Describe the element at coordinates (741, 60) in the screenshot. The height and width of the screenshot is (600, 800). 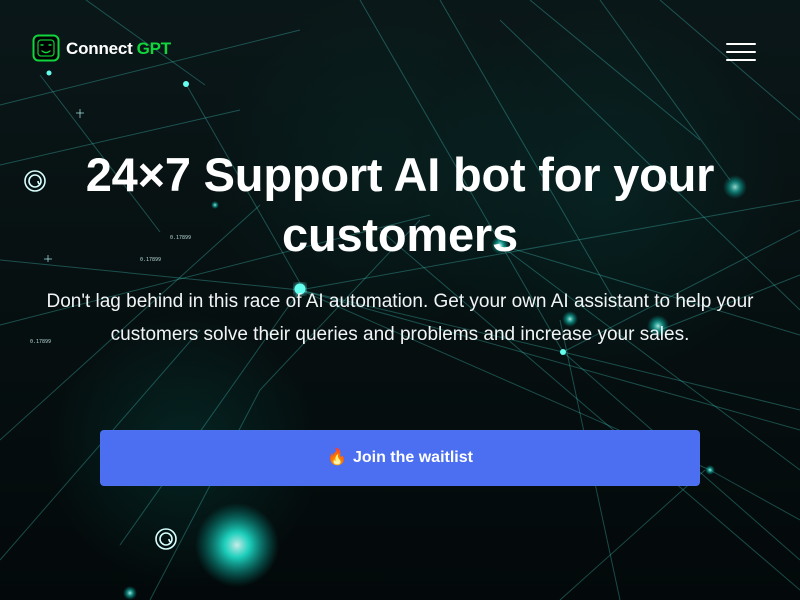
I see `hamburger-line-bottom` at that location.